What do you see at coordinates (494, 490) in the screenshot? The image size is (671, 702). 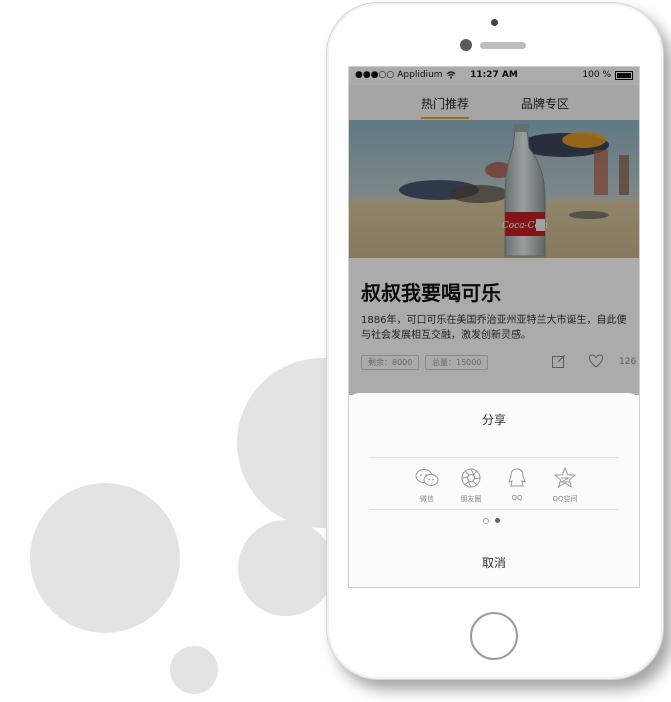 I see `share-sheet: 分享 微信 朋友圈 QQ QQ空间 取消` at bounding box center [494, 490].